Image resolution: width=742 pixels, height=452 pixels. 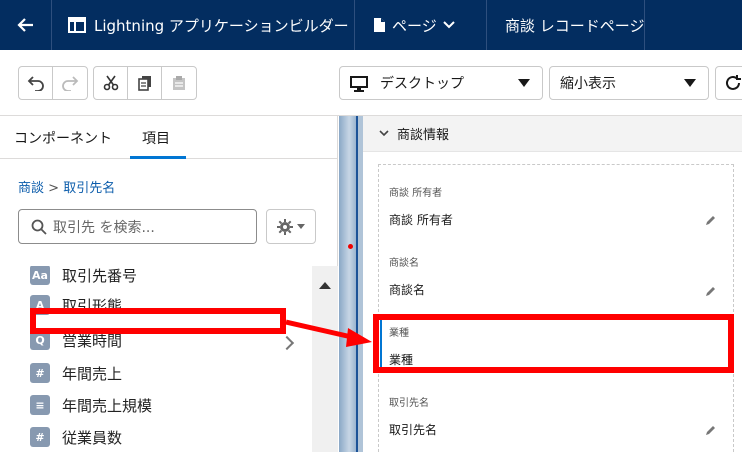 I want to click on refresh-icon, so click(x=733, y=82).